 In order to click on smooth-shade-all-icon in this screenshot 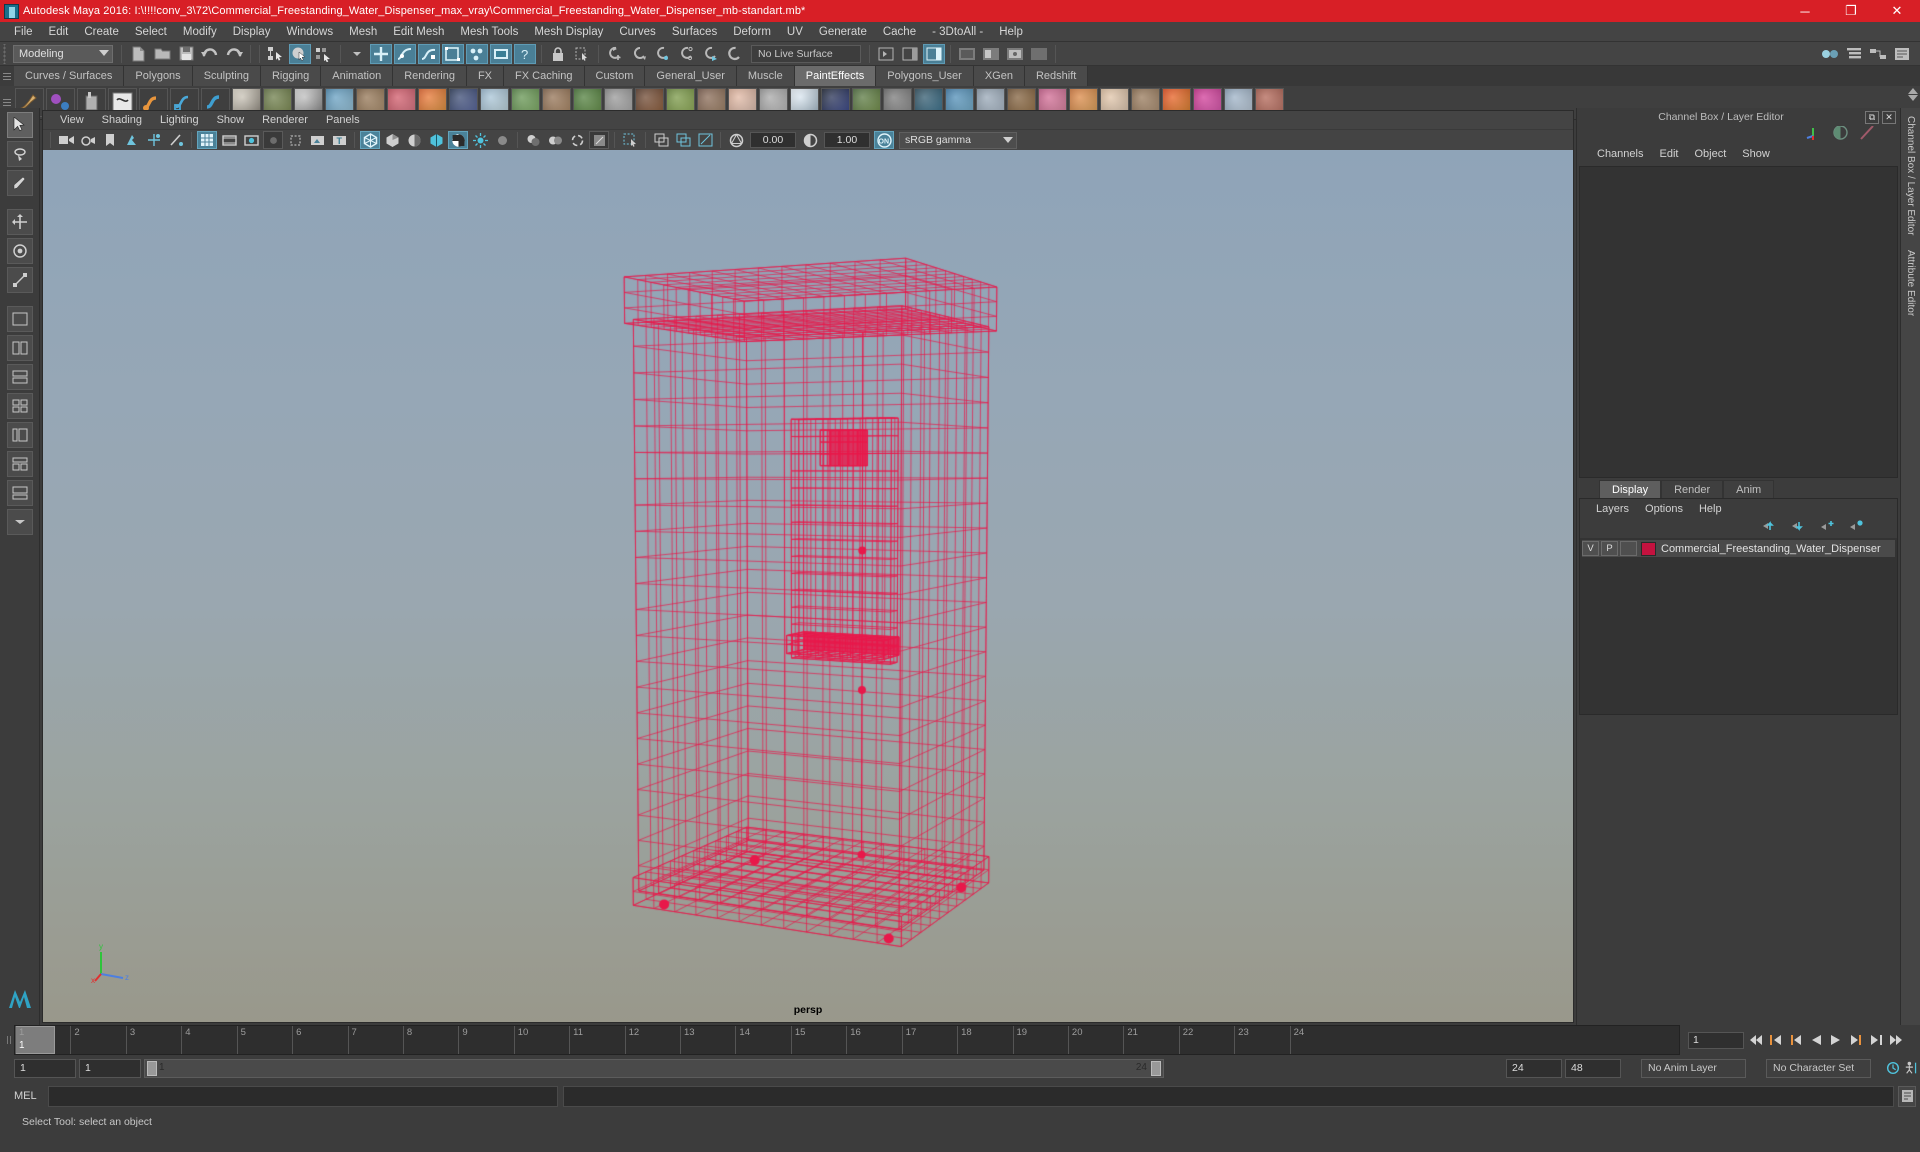, I will do `click(392, 140)`.